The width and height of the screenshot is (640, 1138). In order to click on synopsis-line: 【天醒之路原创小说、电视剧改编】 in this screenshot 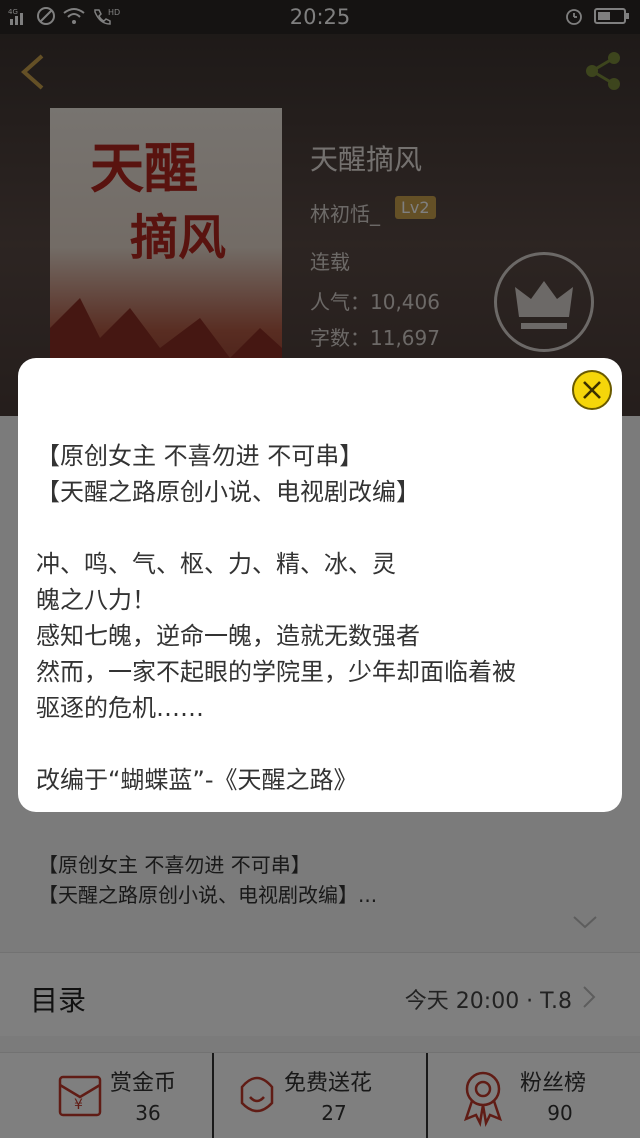, I will do `click(228, 492)`.